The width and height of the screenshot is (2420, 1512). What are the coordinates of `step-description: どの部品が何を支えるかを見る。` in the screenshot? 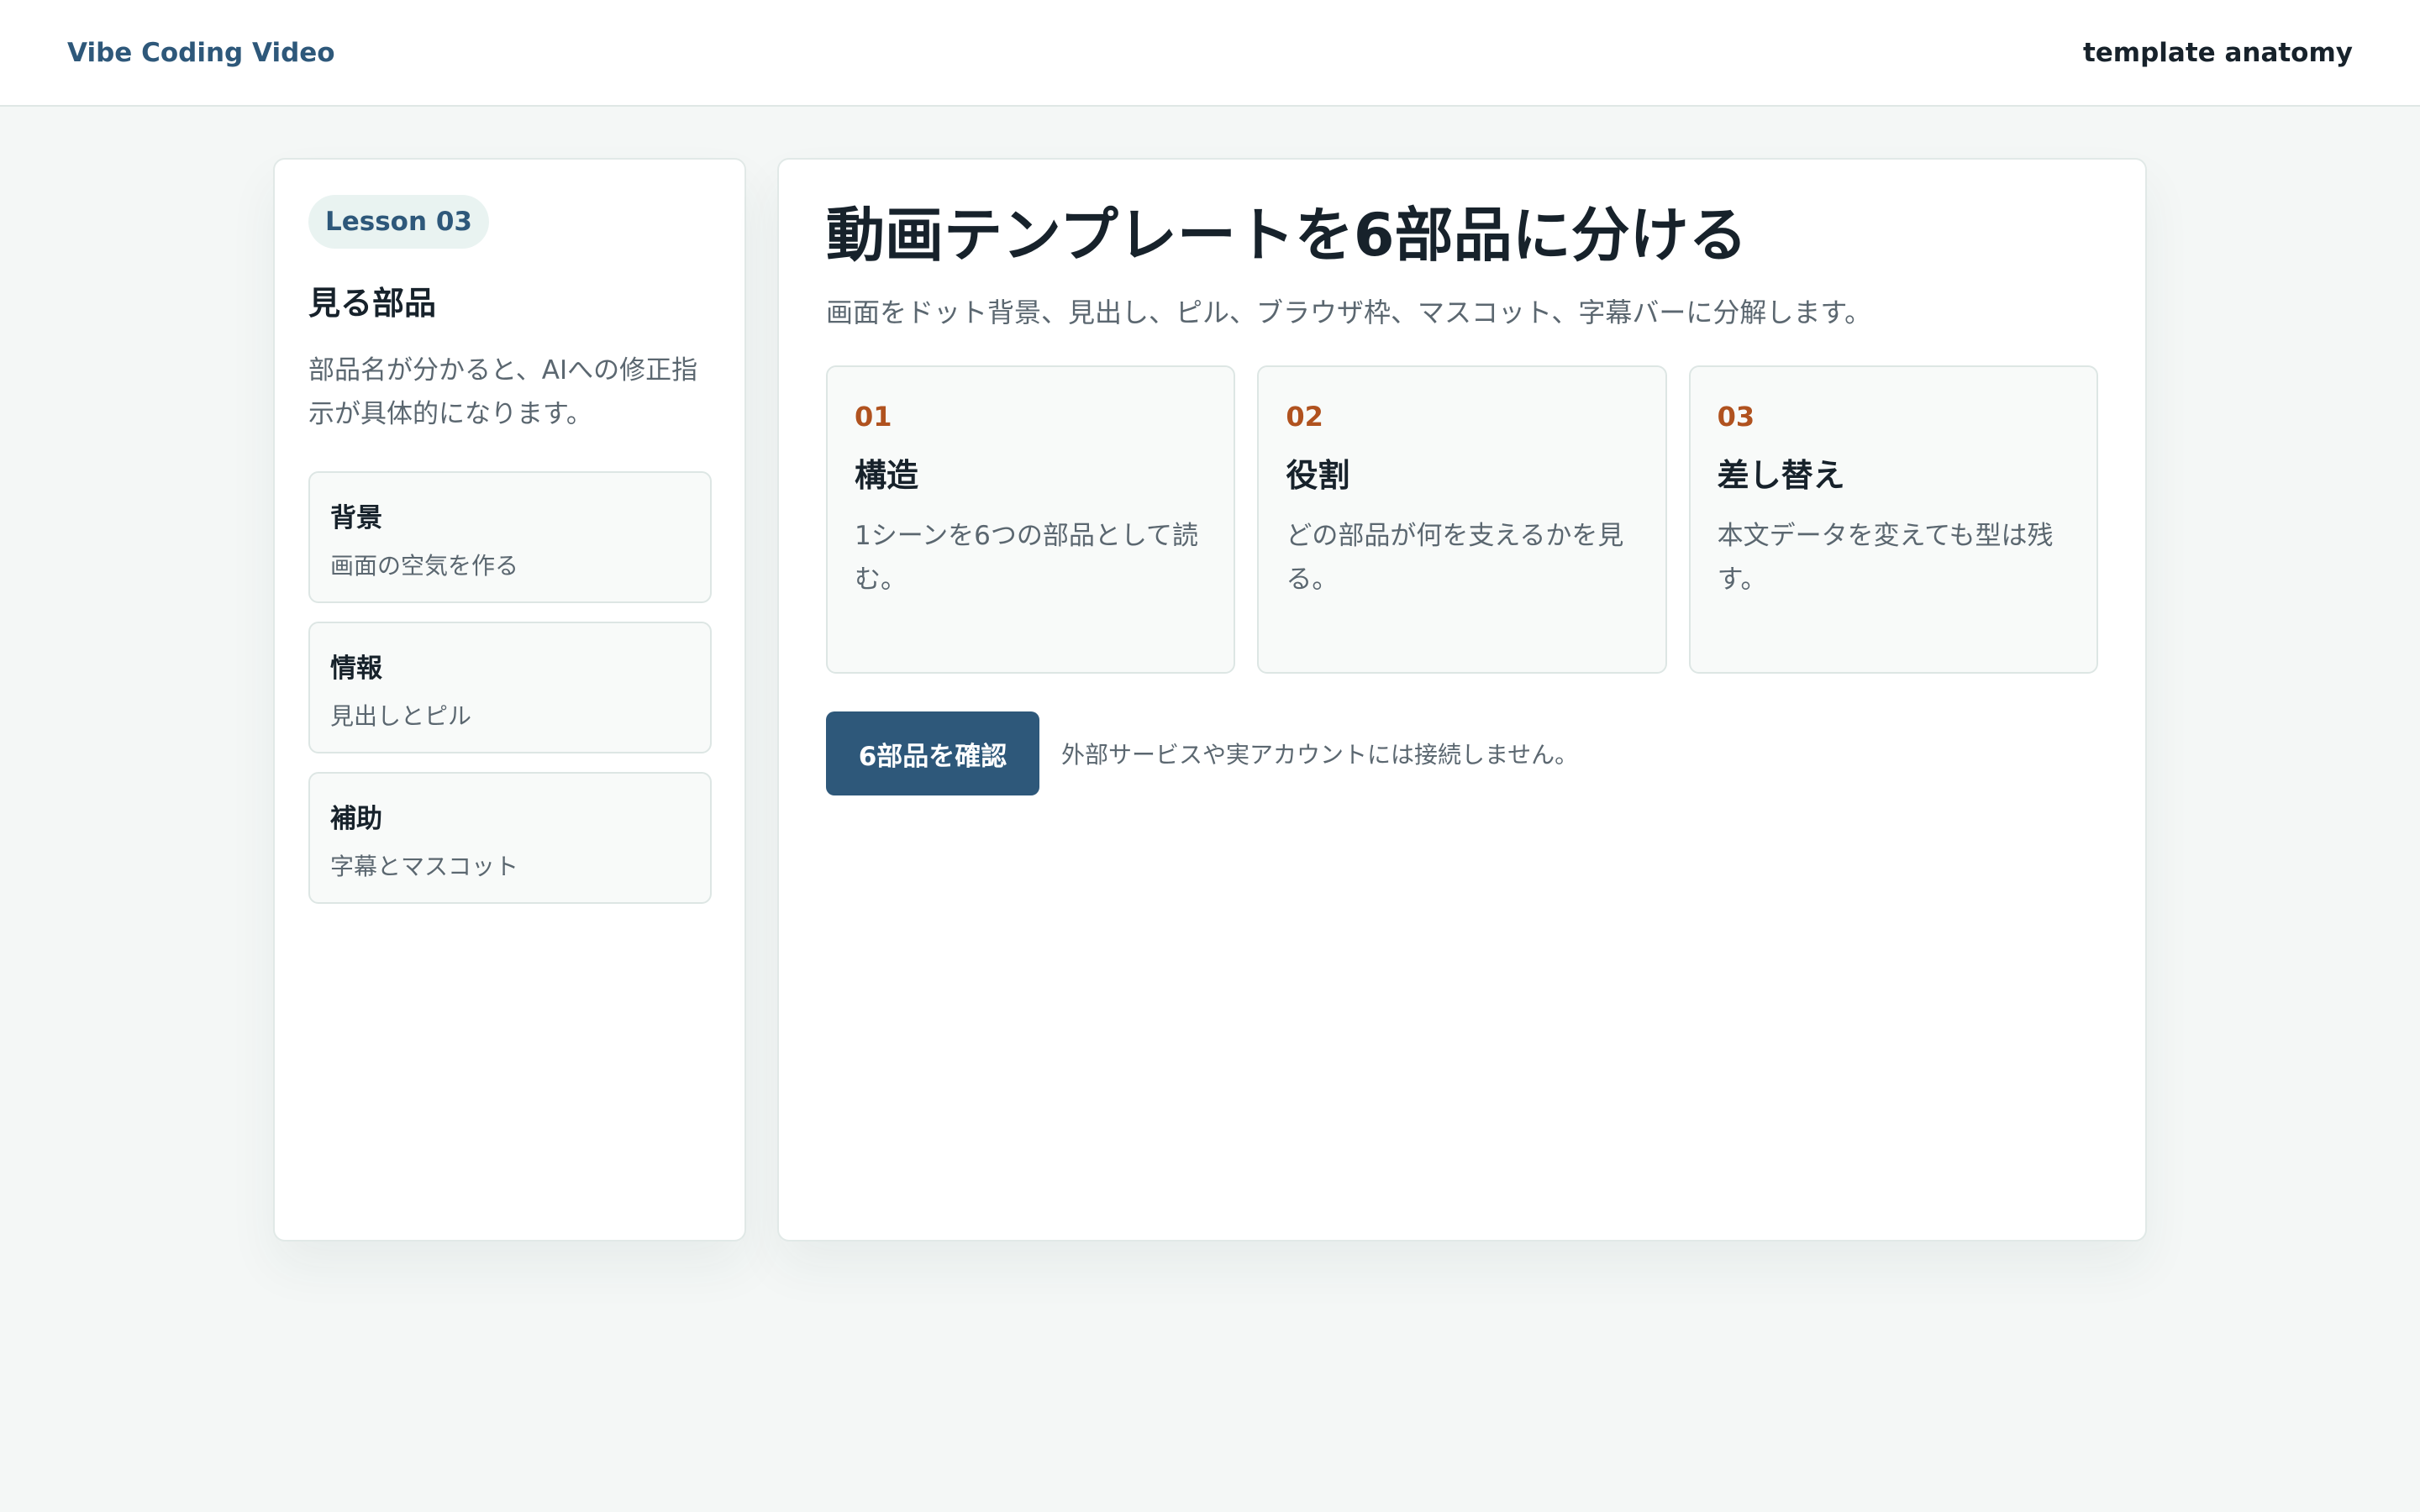 It's located at (1455, 558).